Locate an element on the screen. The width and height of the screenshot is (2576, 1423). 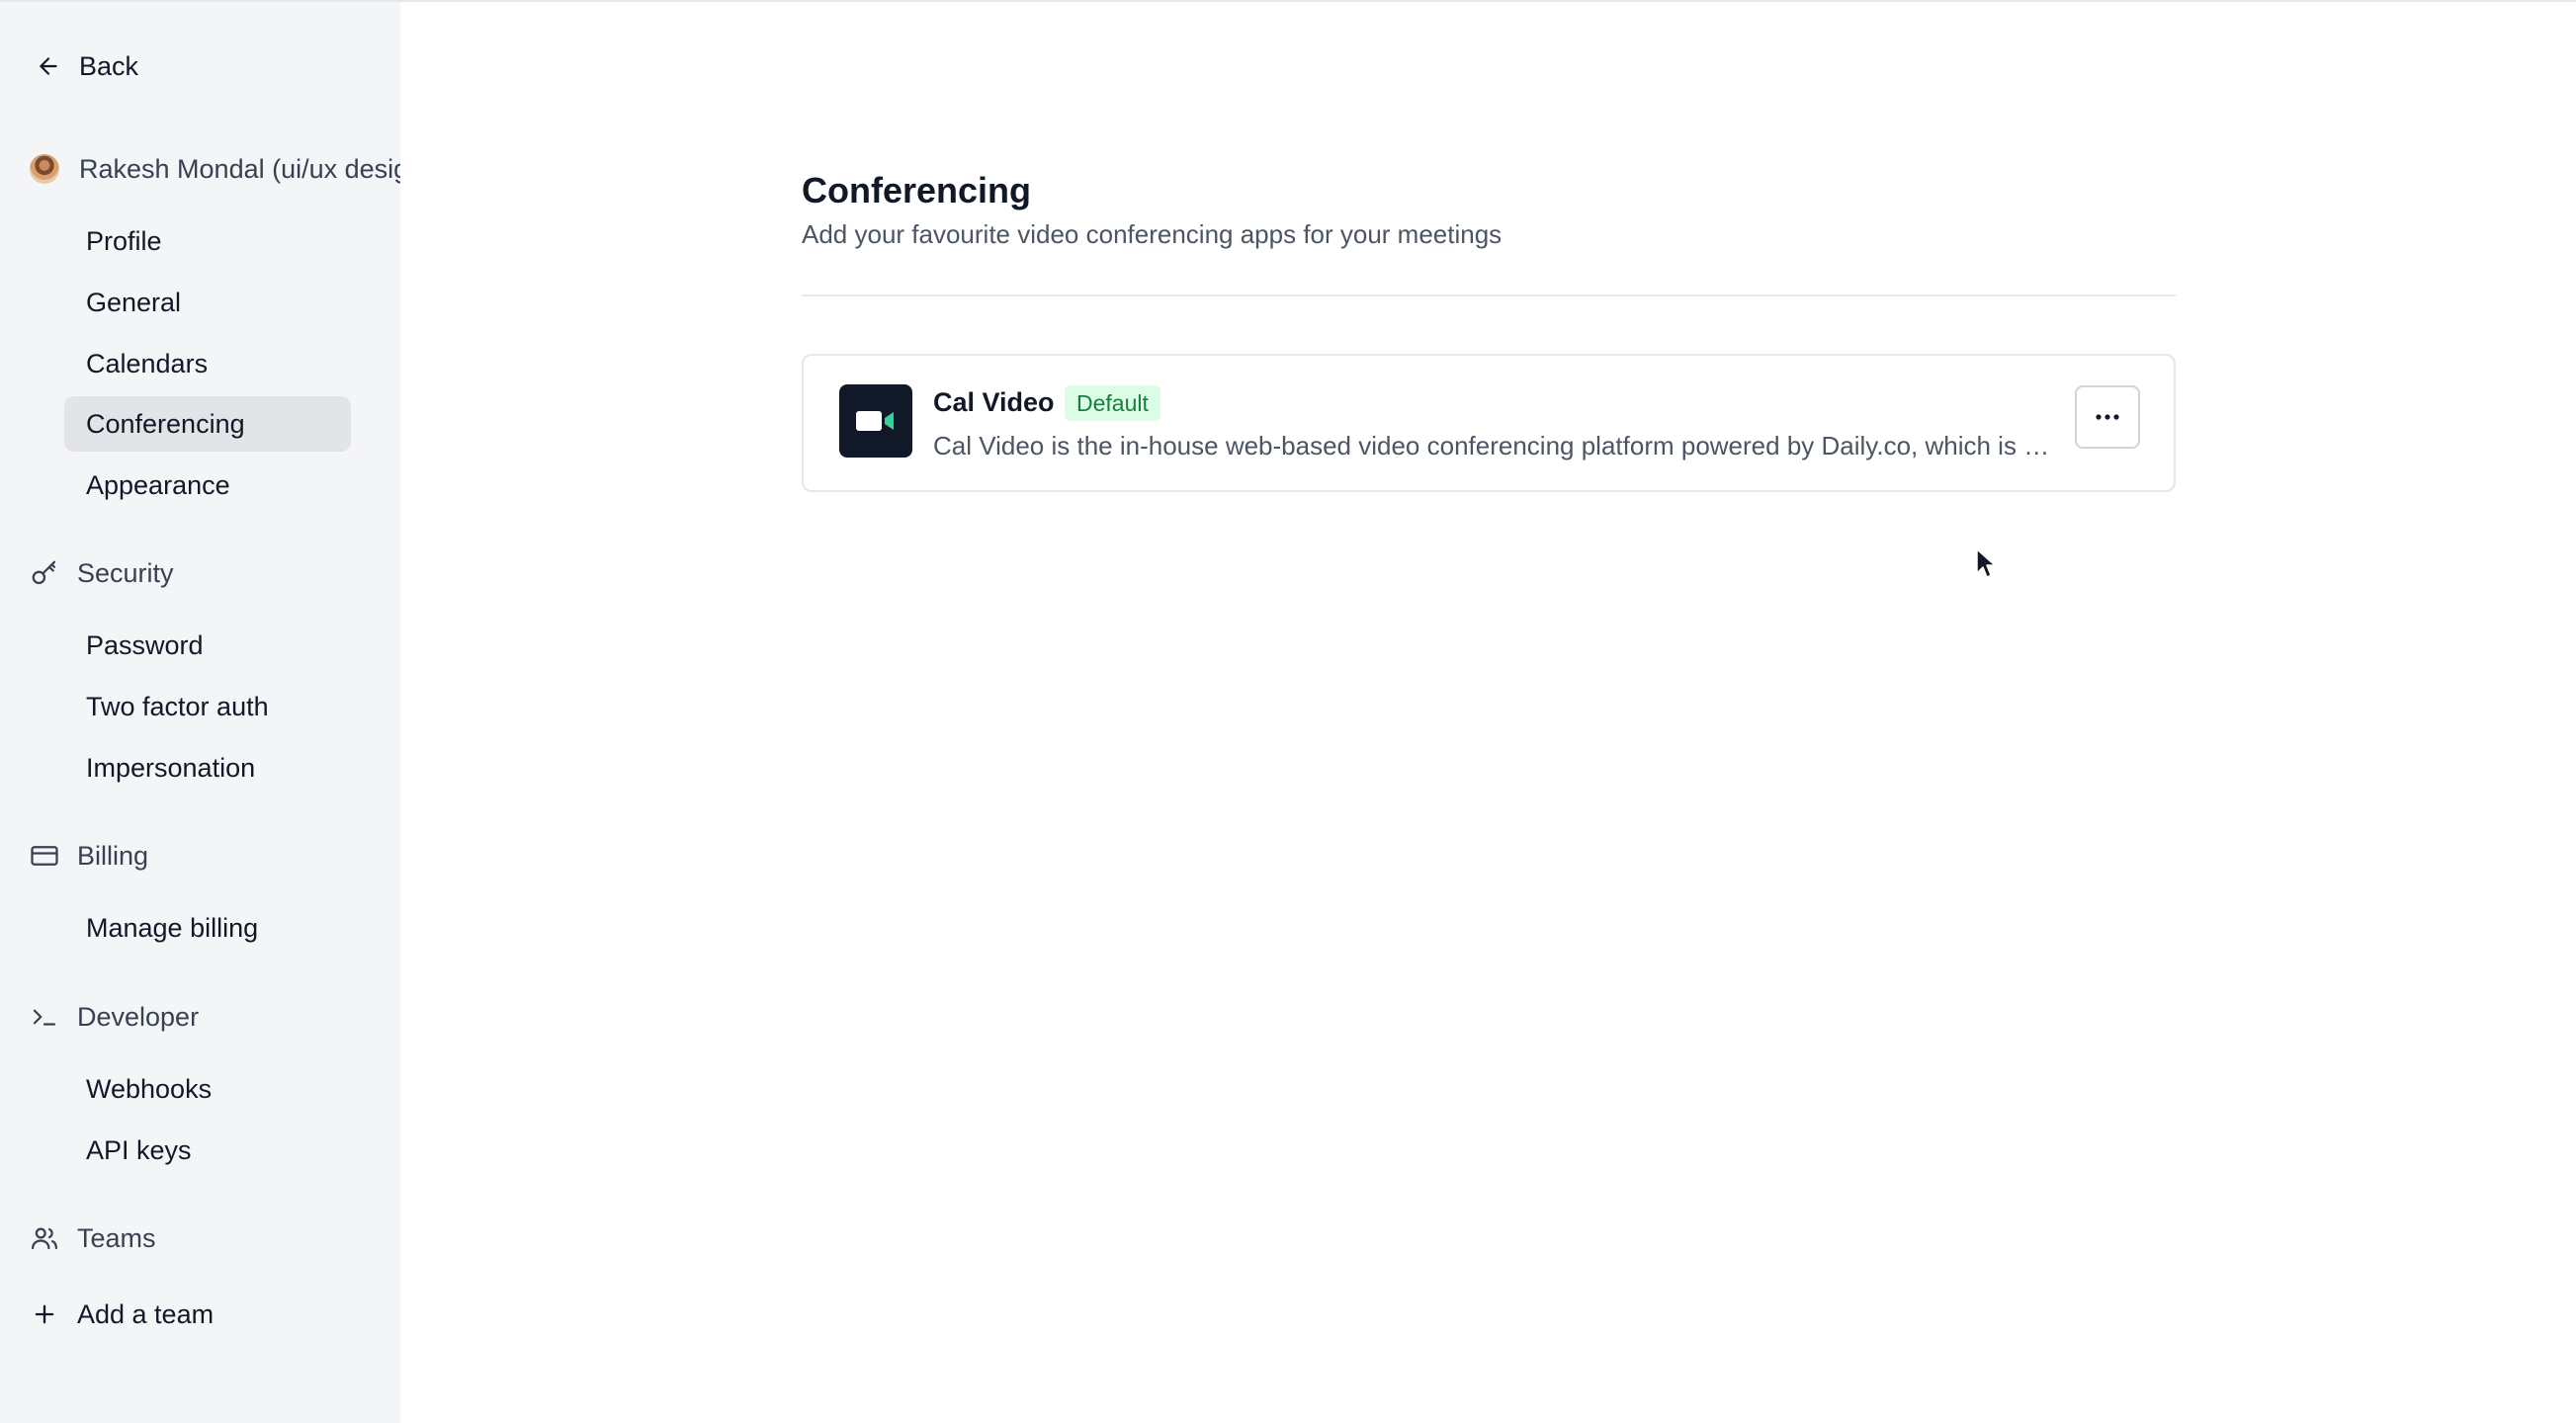
arrow-left-icon is located at coordinates (48, 66).